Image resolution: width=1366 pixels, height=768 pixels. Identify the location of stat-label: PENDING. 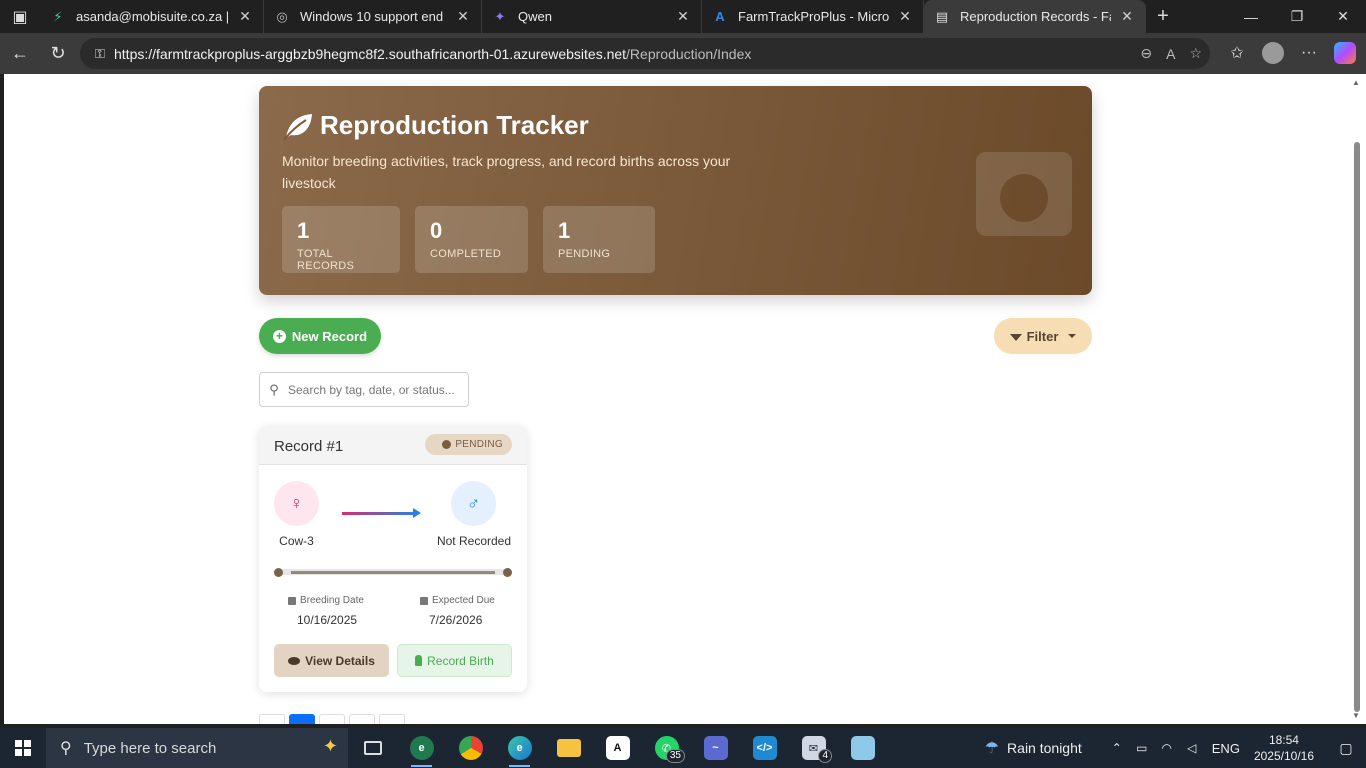
(584, 254).